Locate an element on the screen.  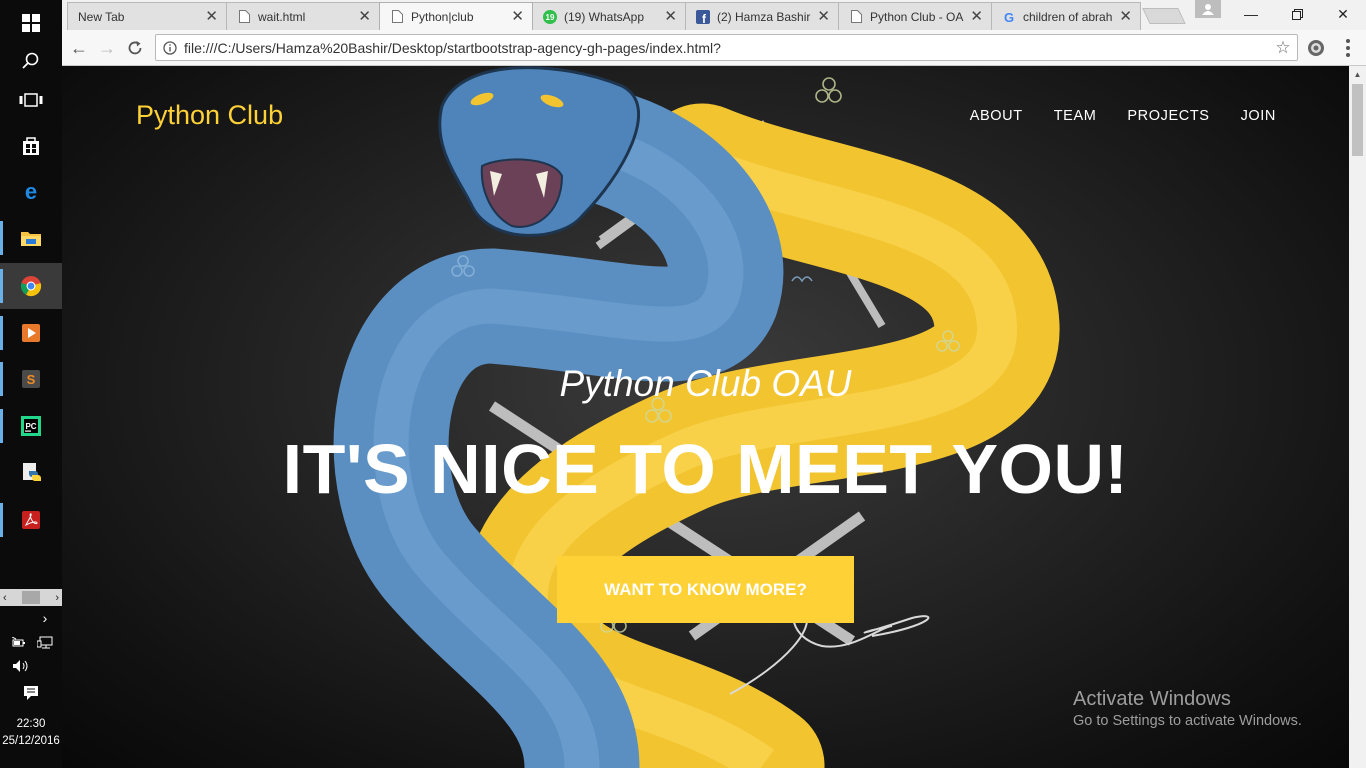
forward-button: → is located at coordinates (107, 48).